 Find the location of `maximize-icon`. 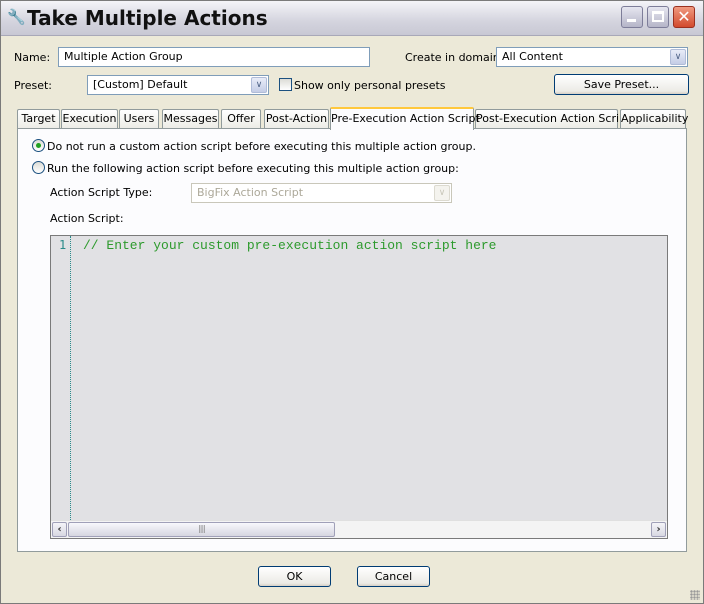

maximize-icon is located at coordinates (658, 16).